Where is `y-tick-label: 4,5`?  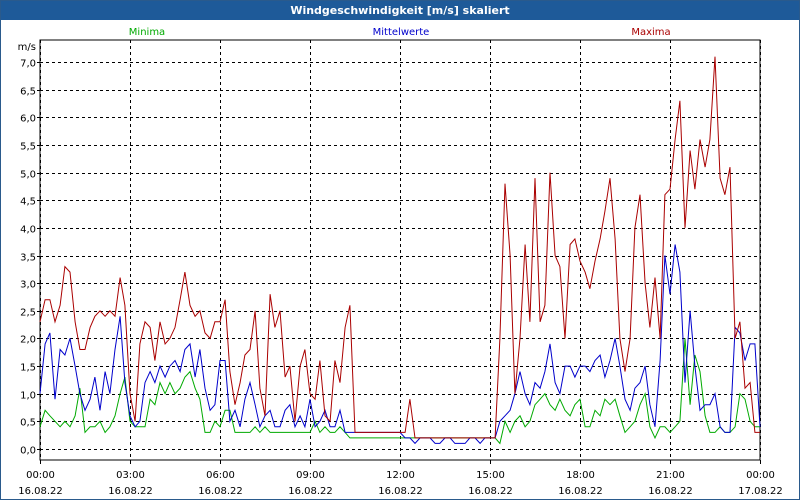
y-tick-label: 4,5 is located at coordinates (28, 202).